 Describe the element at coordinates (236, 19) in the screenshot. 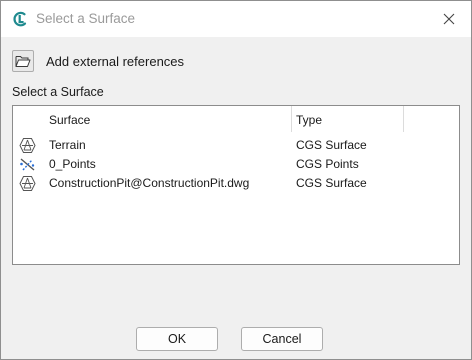

I see `title-bar: Select a Surface` at that location.